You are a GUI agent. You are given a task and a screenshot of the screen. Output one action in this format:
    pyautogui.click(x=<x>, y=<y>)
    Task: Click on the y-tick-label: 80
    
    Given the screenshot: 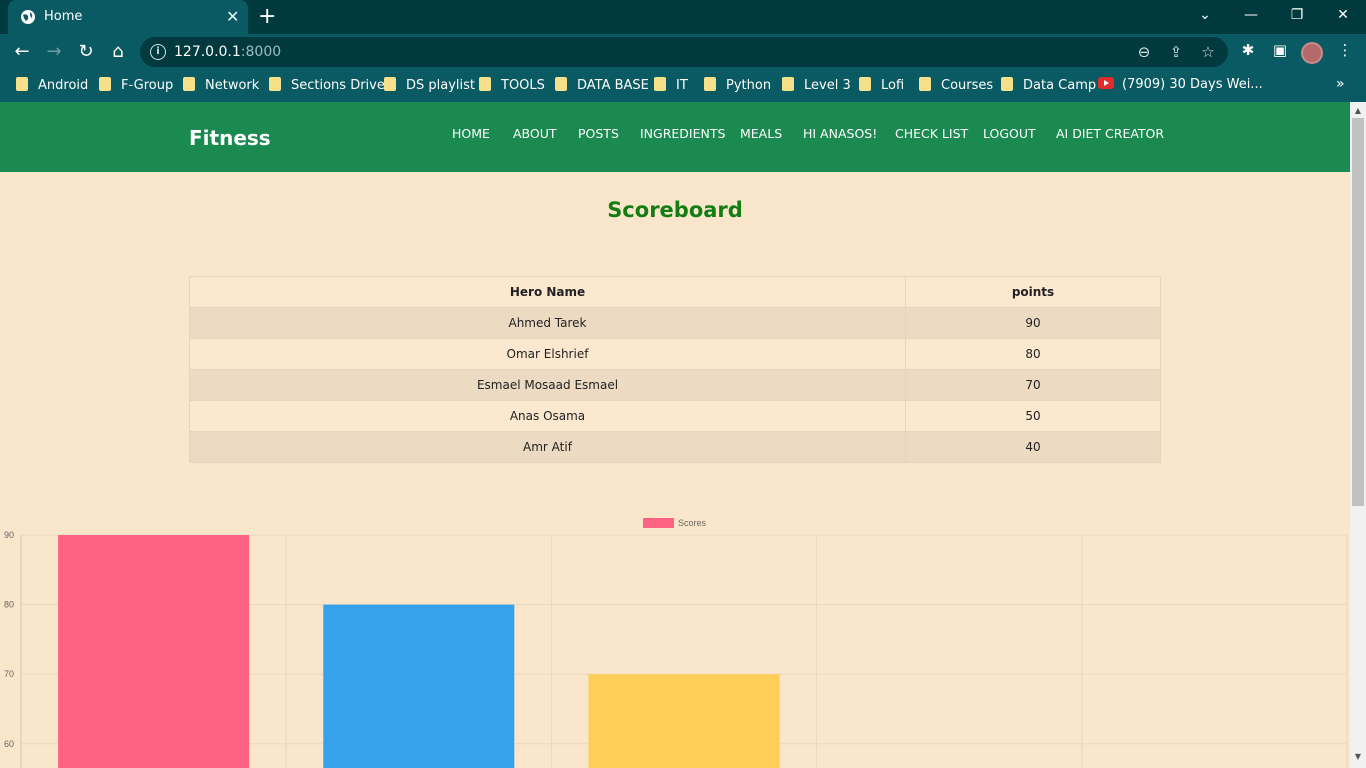 What is the action you would take?
    pyautogui.click(x=9, y=605)
    